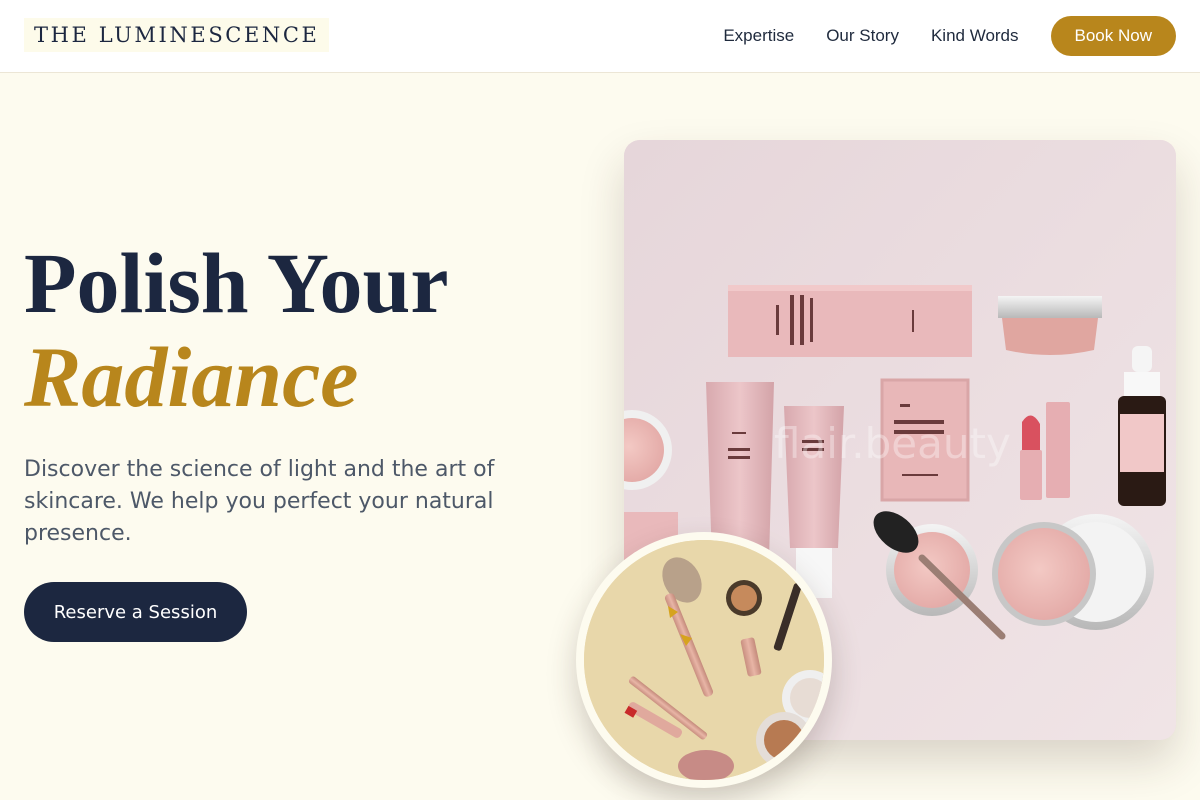  Describe the element at coordinates (1113, 36) in the screenshot. I see `book-now-button: Book Now` at that location.